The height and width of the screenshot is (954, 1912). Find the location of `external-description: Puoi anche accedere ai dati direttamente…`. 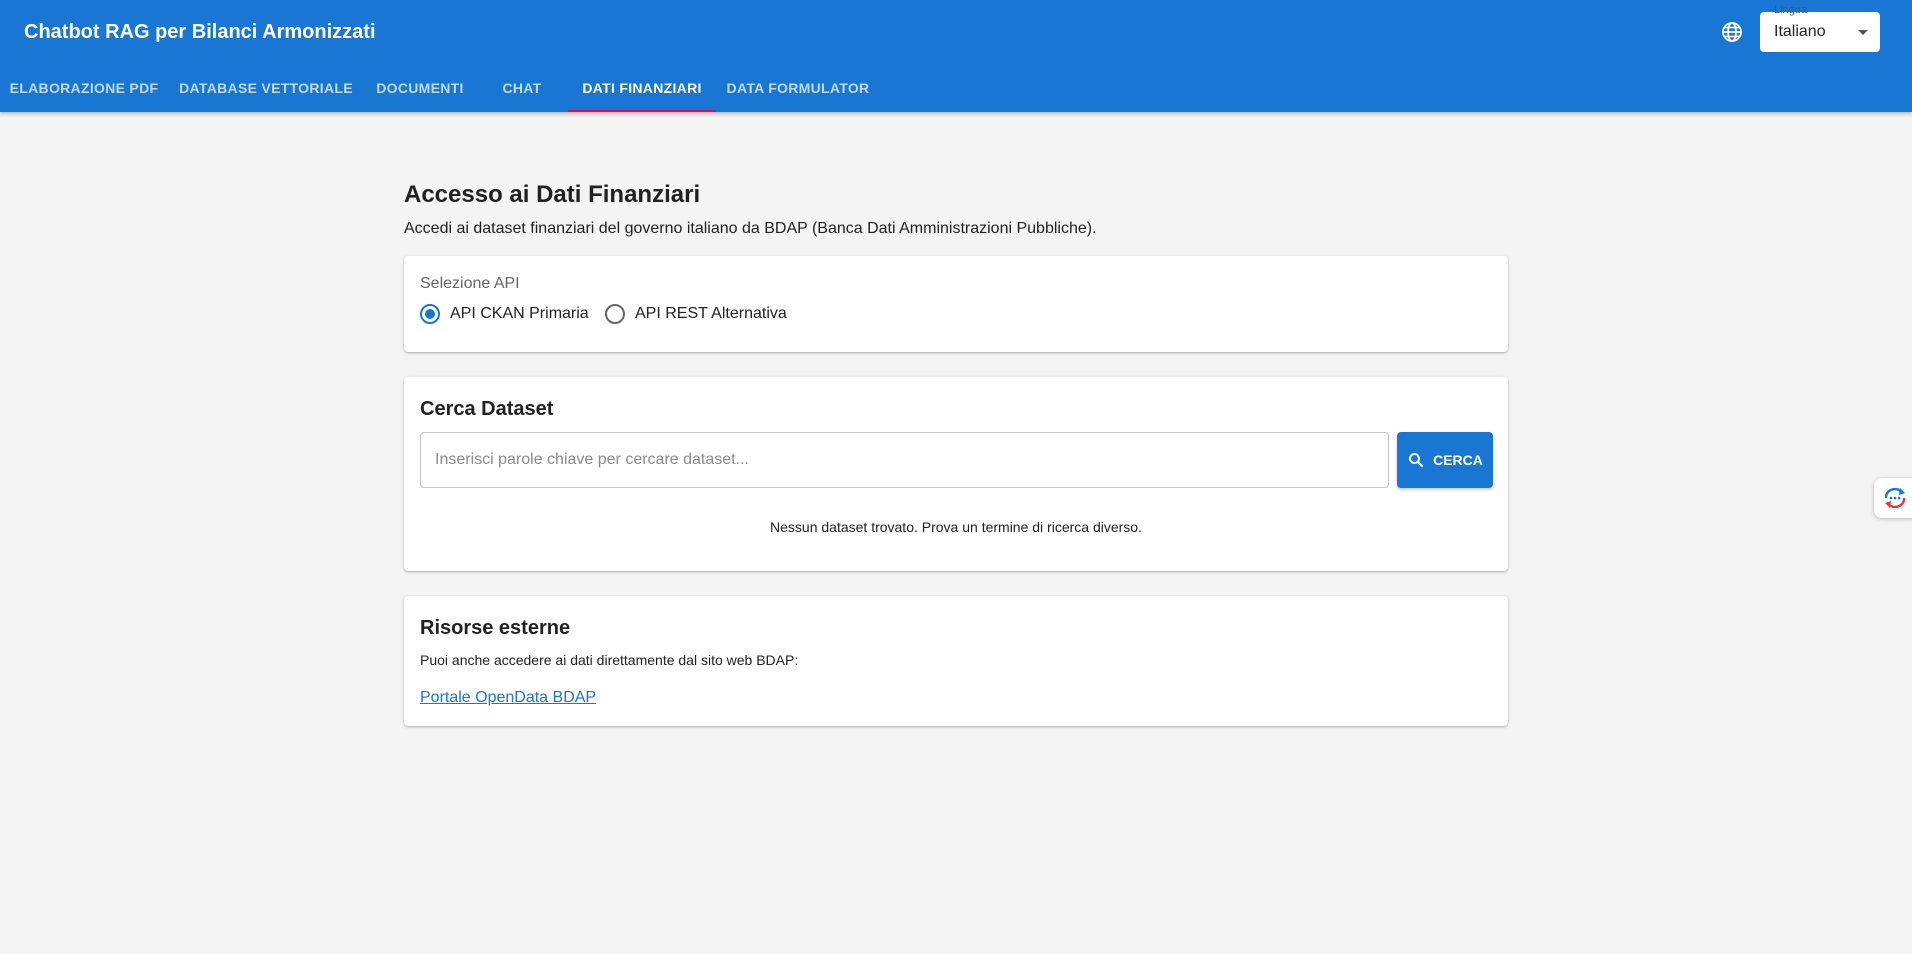

external-description: Puoi anche accedere ai dati direttamente… is located at coordinates (609, 660).